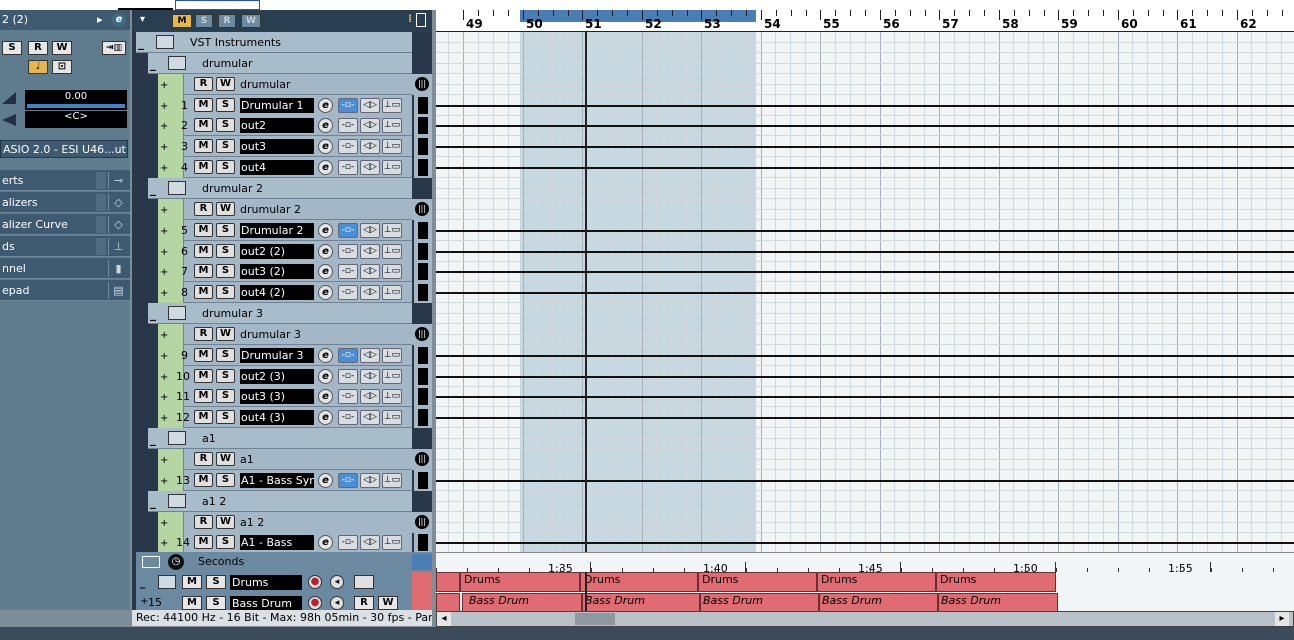 This screenshot has width=1294, height=640. What do you see at coordinates (284, 602) in the screenshot?
I see `bass-drum-track: + 15 M S Bass Drum ● ◂ R W` at bounding box center [284, 602].